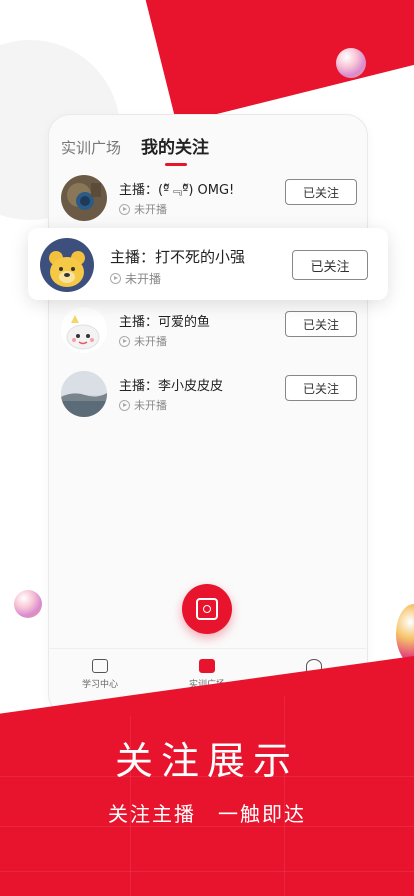 This screenshot has height=896, width=414. What do you see at coordinates (100, 666) in the screenshot?
I see `play-screen-icon` at bounding box center [100, 666].